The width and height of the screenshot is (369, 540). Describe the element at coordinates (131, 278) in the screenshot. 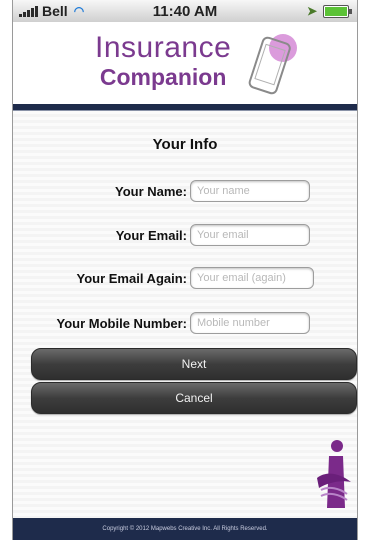

I see `email-again-label: Your Email Again:` at that location.